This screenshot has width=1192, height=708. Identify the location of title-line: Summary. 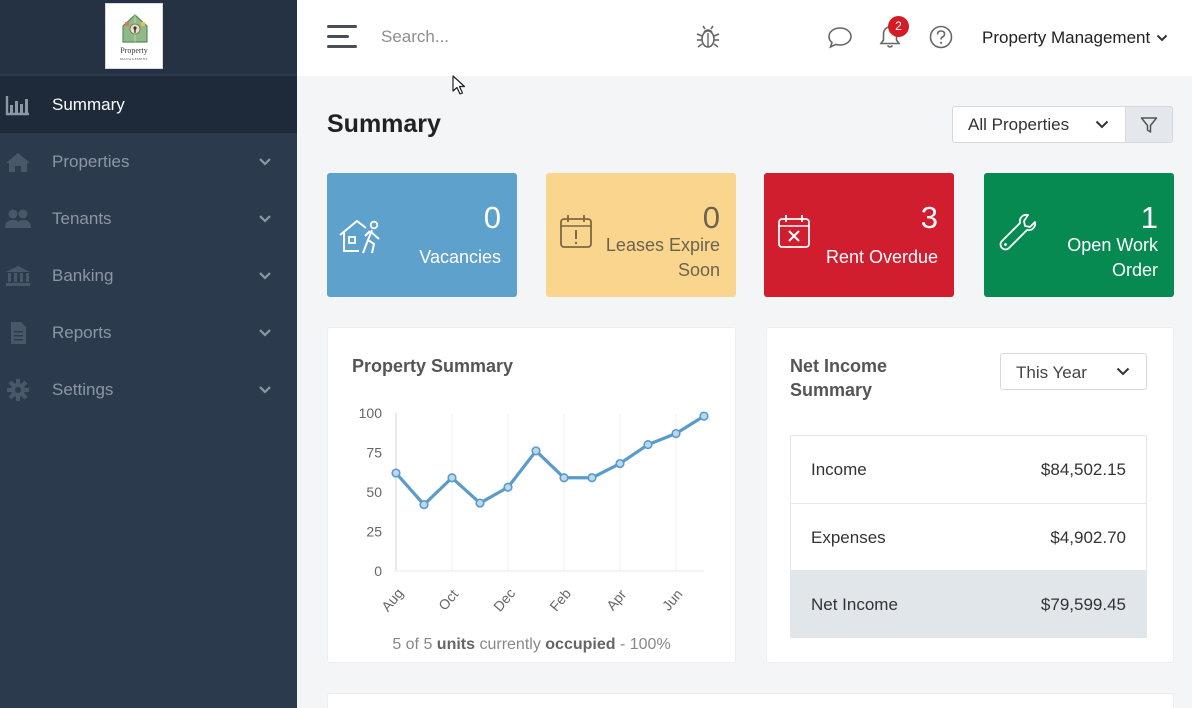
(831, 390).